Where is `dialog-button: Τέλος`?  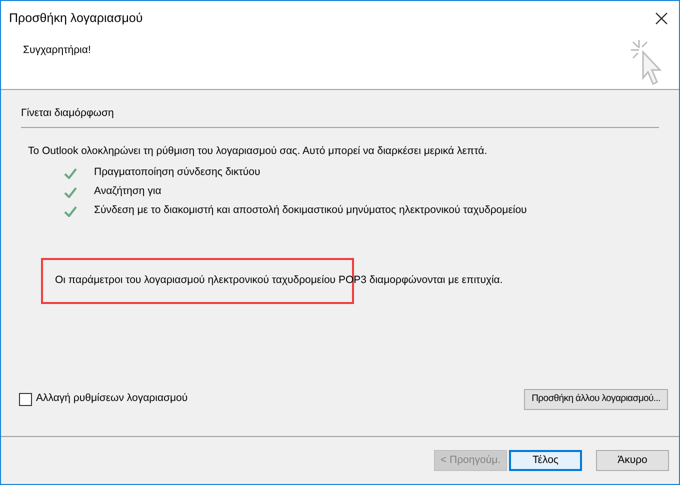
dialog-button: Τέλος is located at coordinates (545, 460).